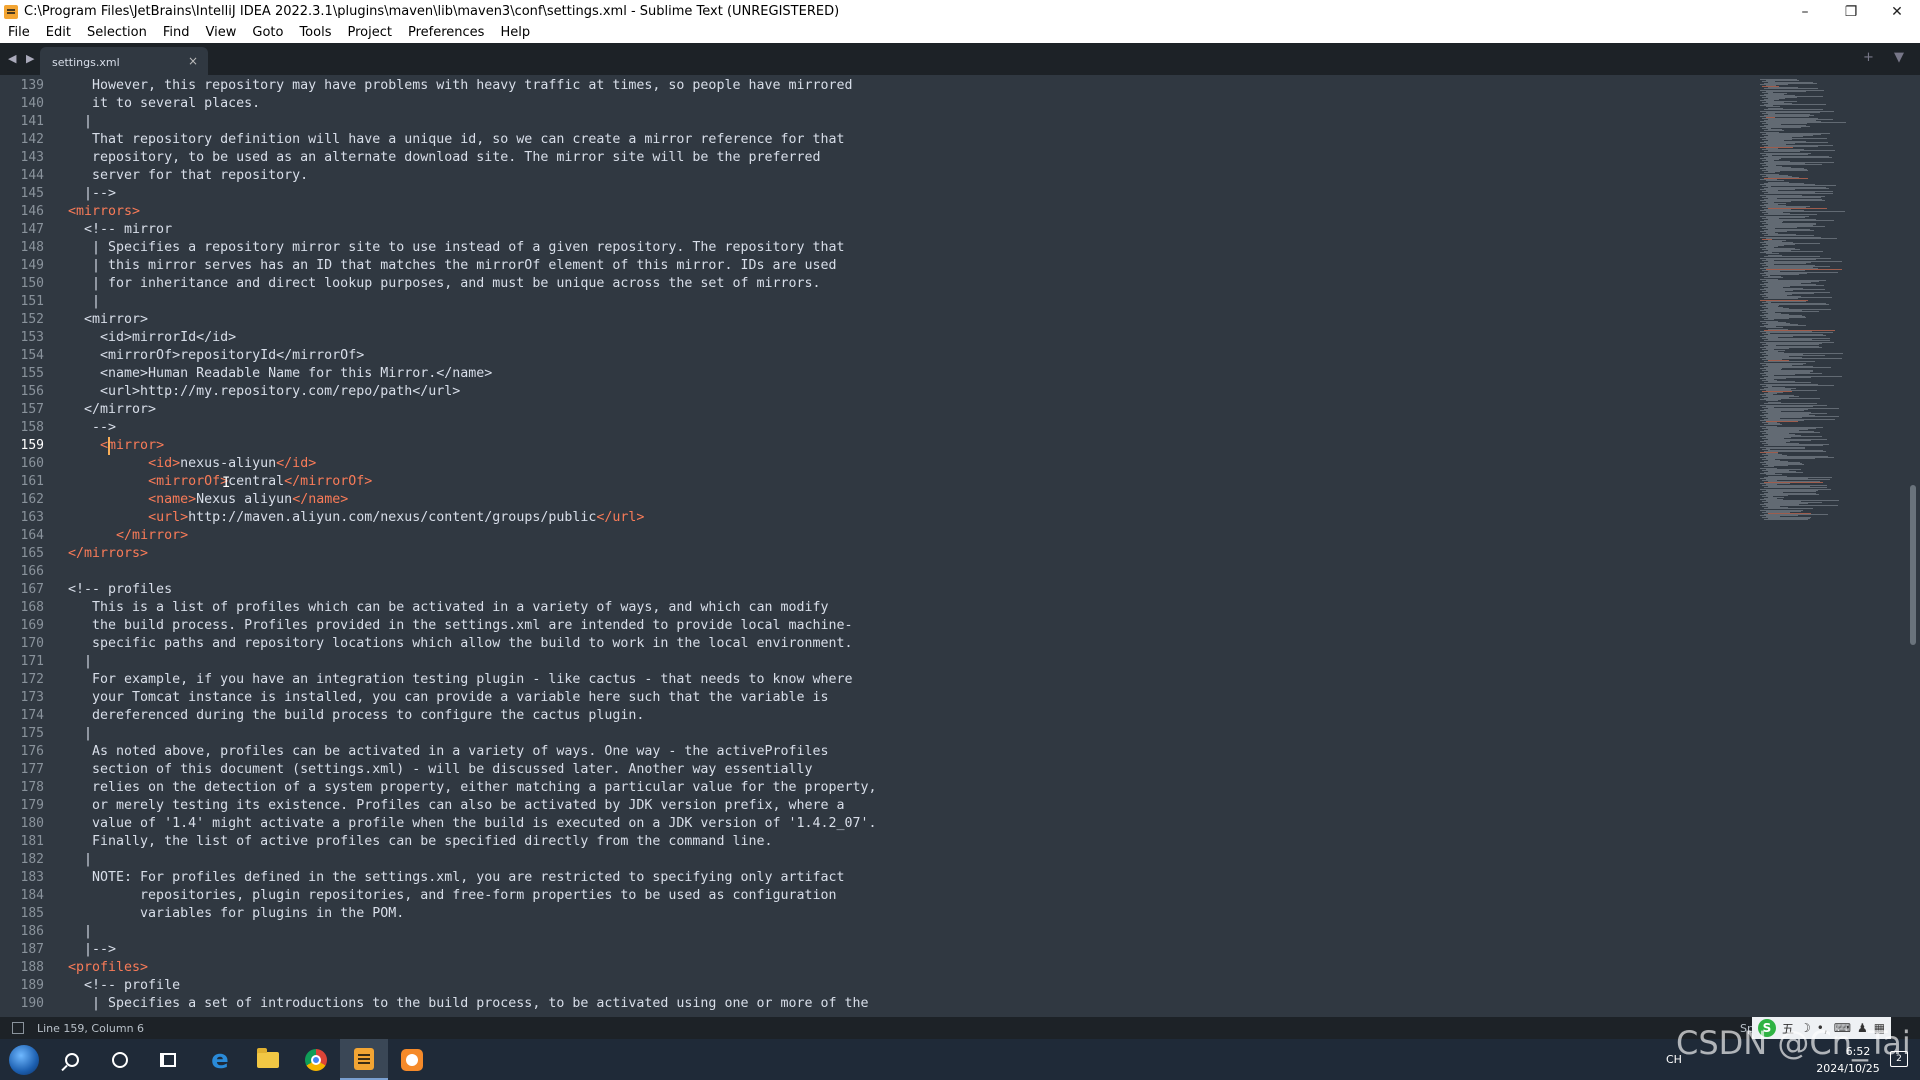 The image size is (1920, 1080). Describe the element at coordinates (1848, 1068) in the screenshot. I see `clock-date: 2024/10/25` at that location.